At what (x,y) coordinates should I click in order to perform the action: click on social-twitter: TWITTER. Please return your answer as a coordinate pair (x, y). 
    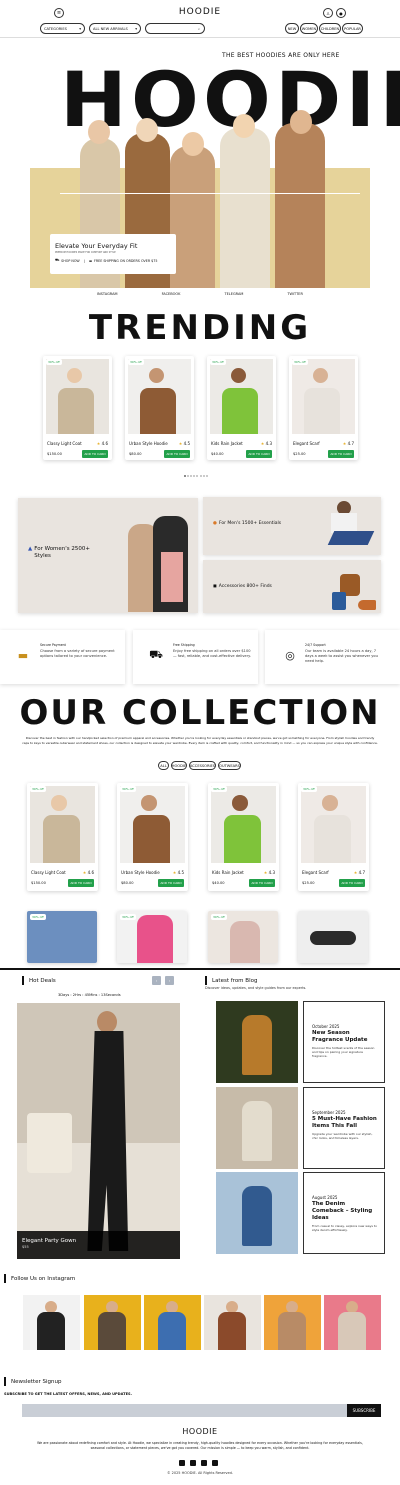
    Looking at the image, I should click on (295, 294).